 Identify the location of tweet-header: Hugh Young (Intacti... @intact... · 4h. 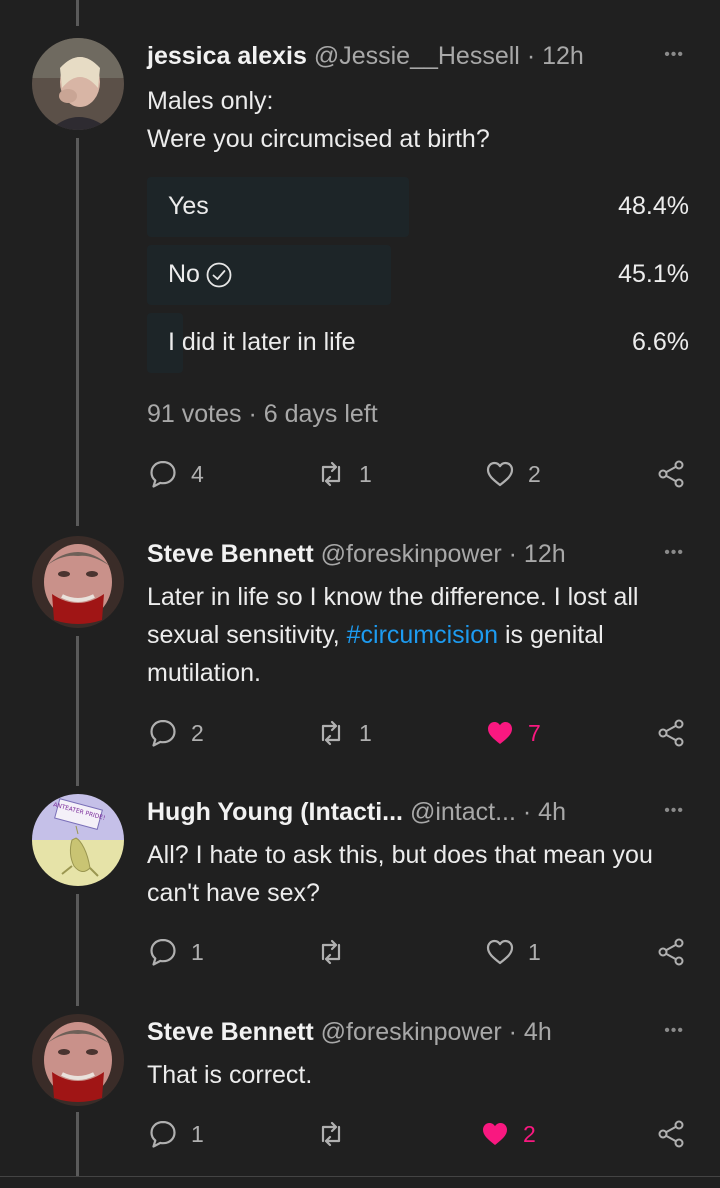
(418, 812).